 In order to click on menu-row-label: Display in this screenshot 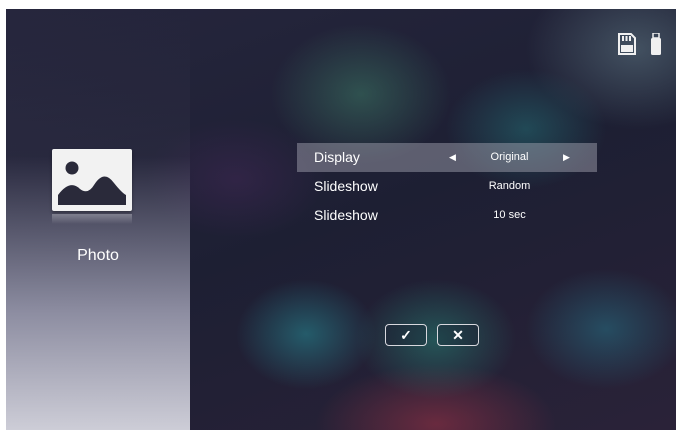, I will do `click(337, 157)`.